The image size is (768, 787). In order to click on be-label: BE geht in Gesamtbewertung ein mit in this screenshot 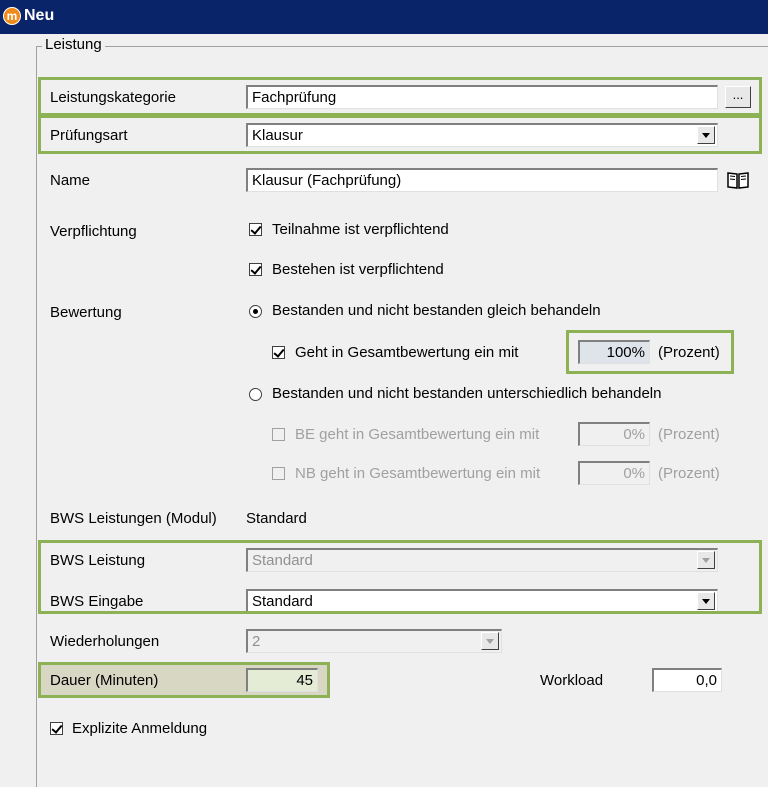, I will do `click(417, 434)`.